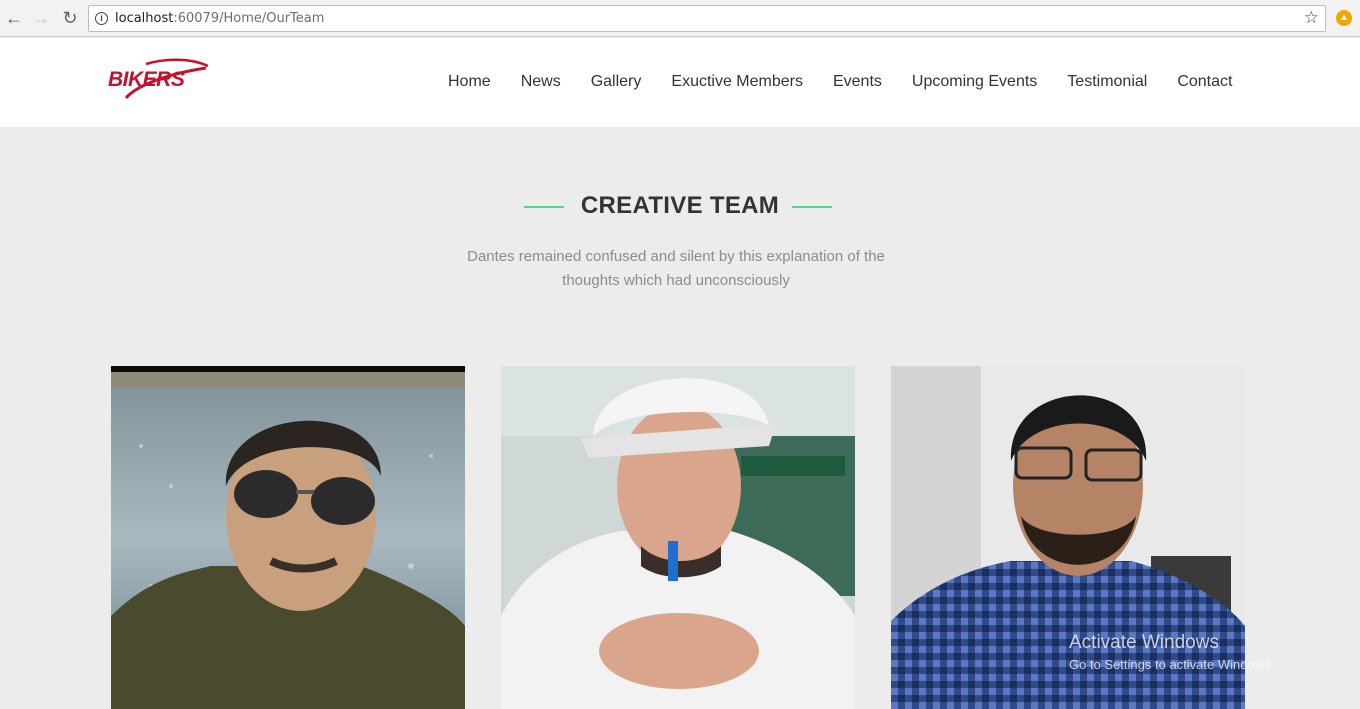  I want to click on browser-toolbar: ← → ↻ i localhost:60079/Home/OurTeam ☆ ▲, so click(680, 18).